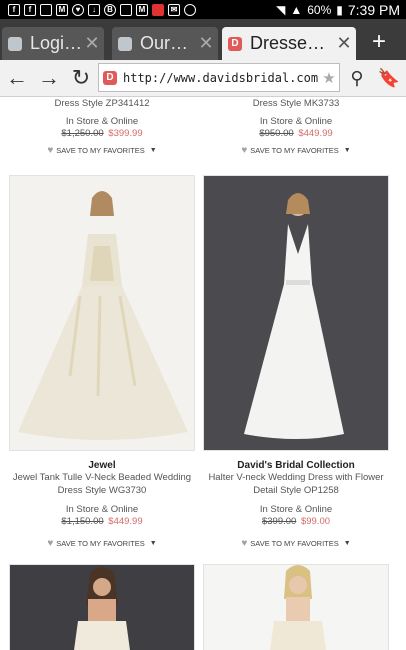 This screenshot has width=406, height=650. What do you see at coordinates (296, 133) in the screenshot?
I see `price: $950.00 $449.99` at bounding box center [296, 133].